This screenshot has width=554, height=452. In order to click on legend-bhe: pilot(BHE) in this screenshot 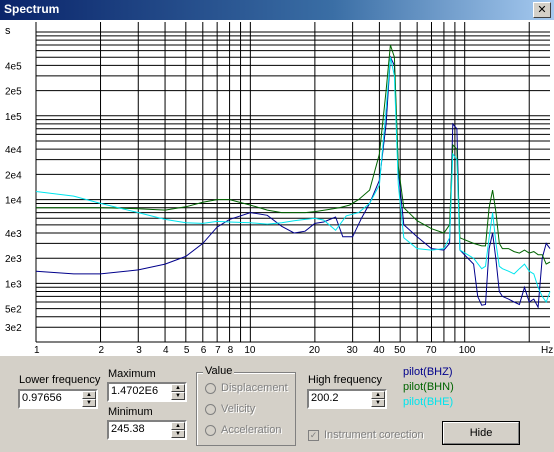, I will do `click(428, 402)`.